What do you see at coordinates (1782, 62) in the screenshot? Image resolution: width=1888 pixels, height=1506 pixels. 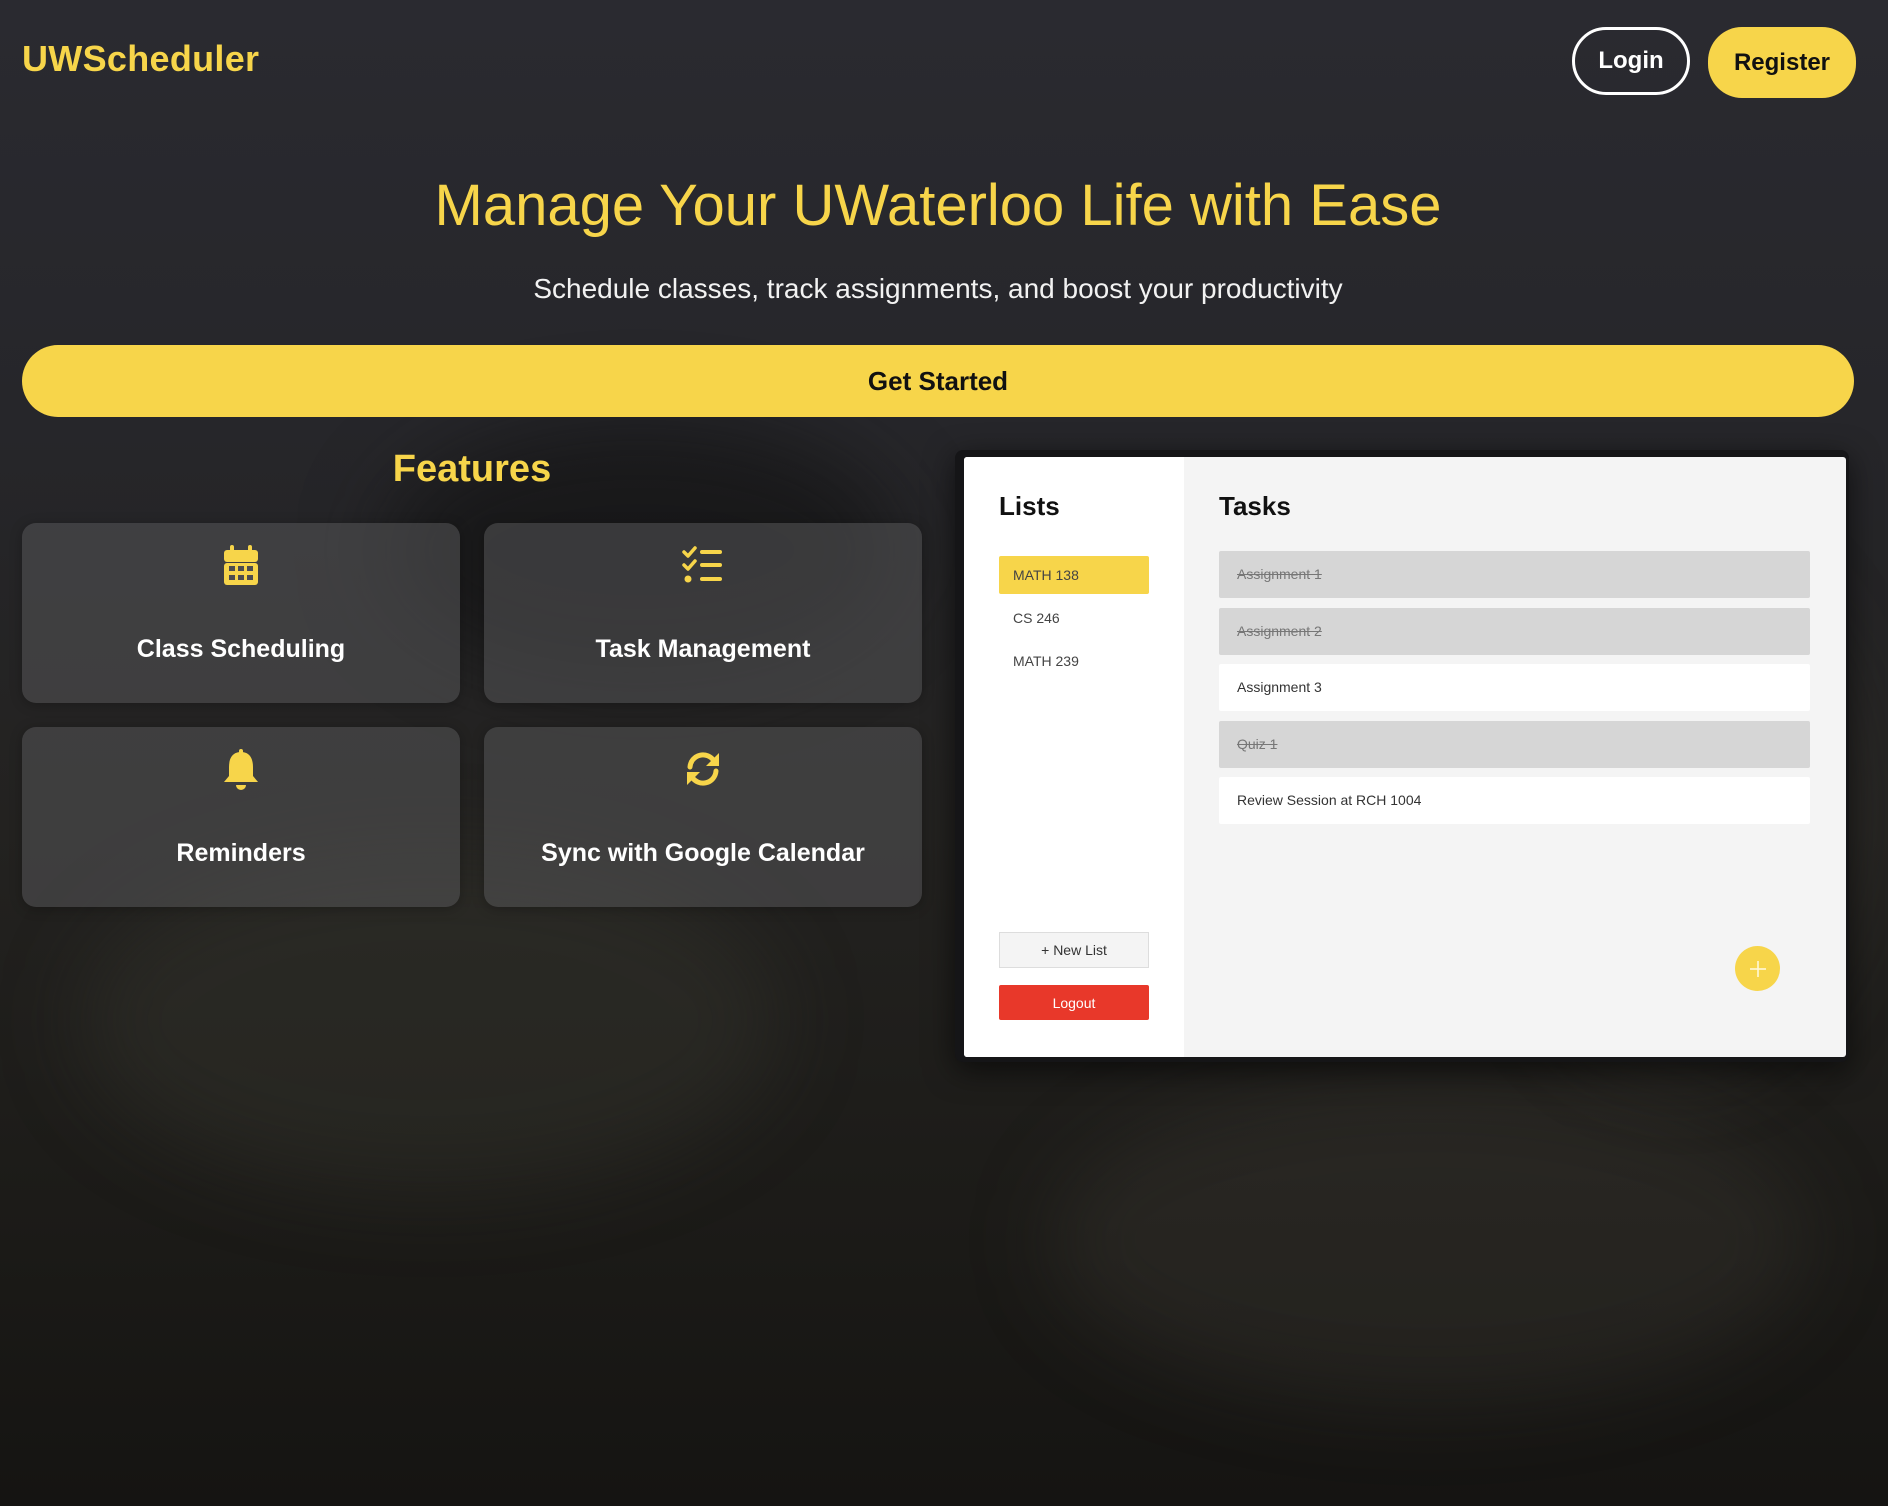 I see `register-button: Register` at bounding box center [1782, 62].